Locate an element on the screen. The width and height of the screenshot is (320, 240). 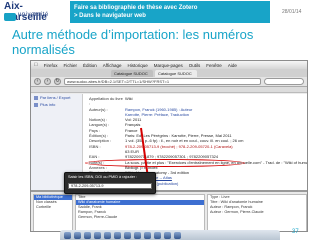
sidebar-item-export: Par liens / Export is located at coordinates (56, 97).